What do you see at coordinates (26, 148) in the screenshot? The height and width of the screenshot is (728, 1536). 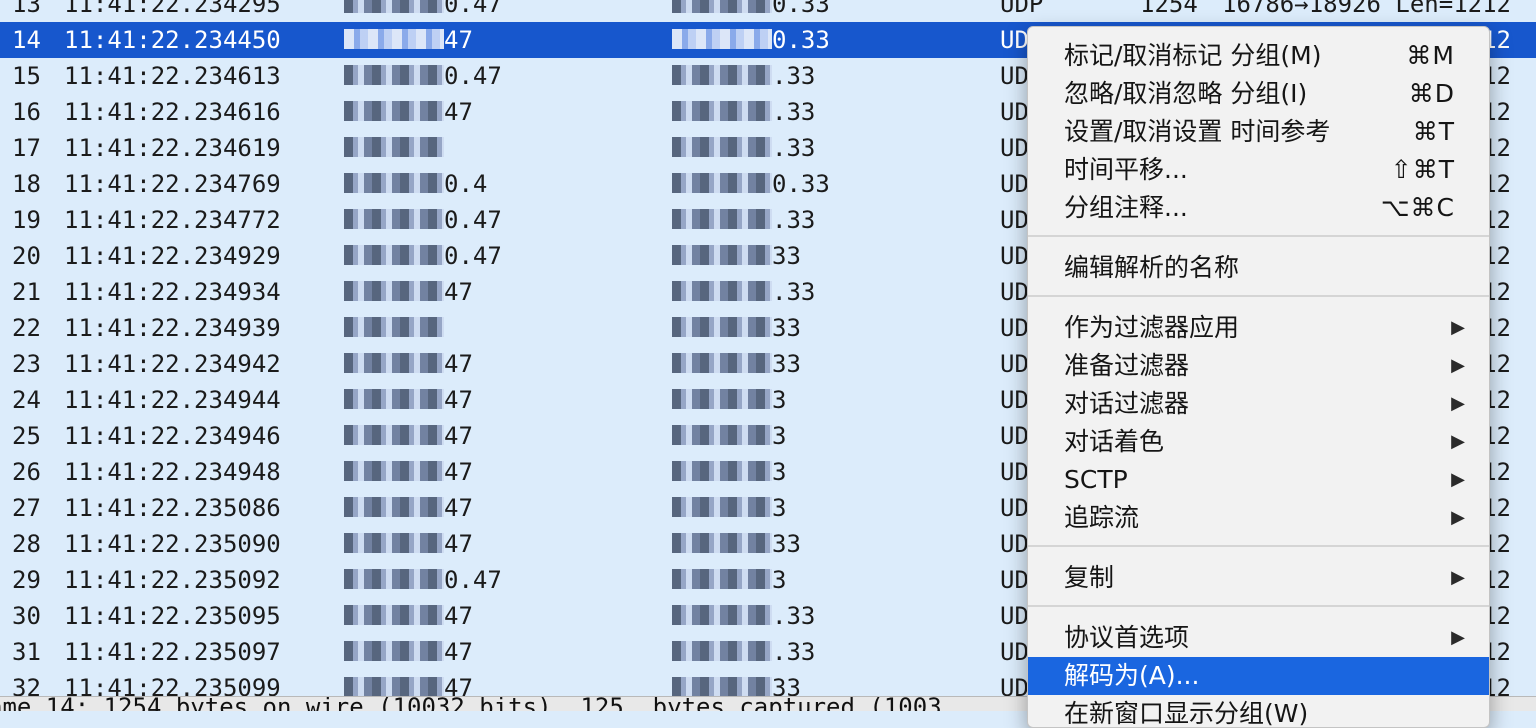 I see `packet-number: 17` at bounding box center [26, 148].